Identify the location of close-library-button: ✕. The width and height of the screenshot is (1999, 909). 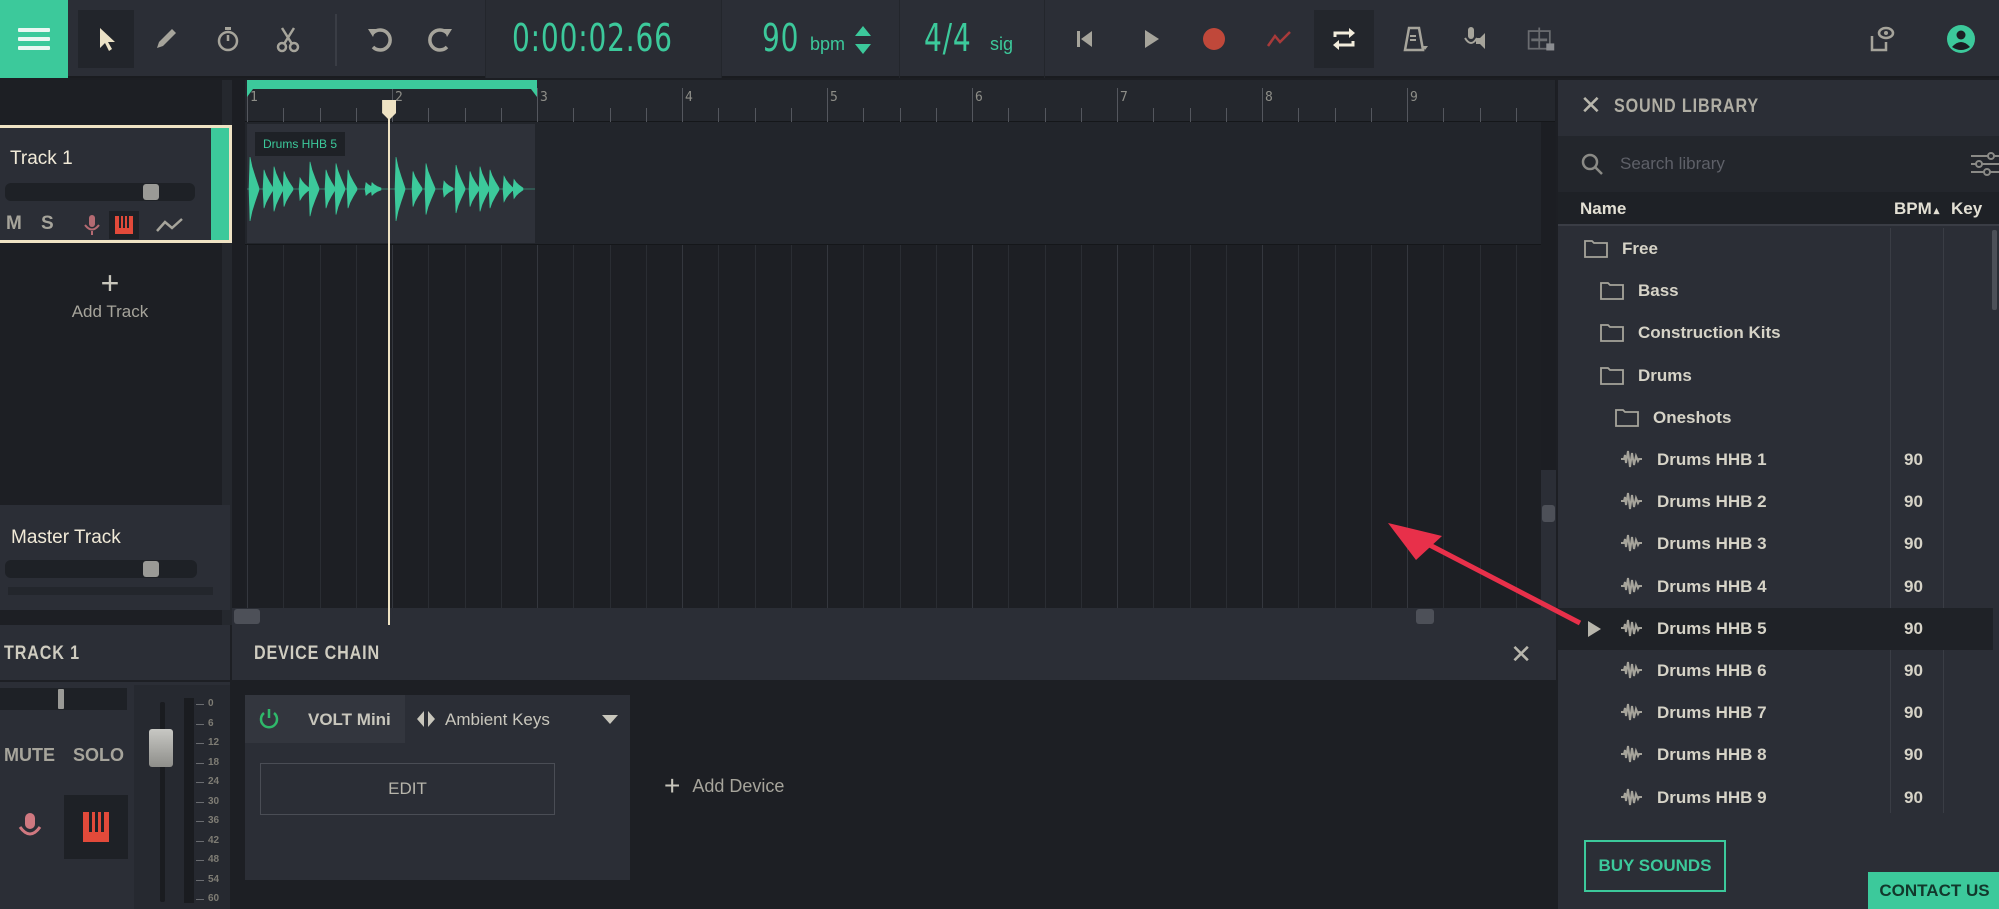
(1591, 105).